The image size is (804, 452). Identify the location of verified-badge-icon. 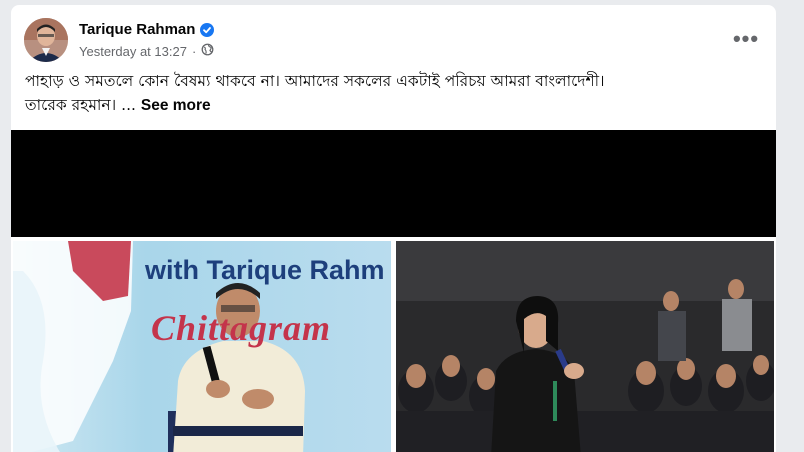
(207, 29).